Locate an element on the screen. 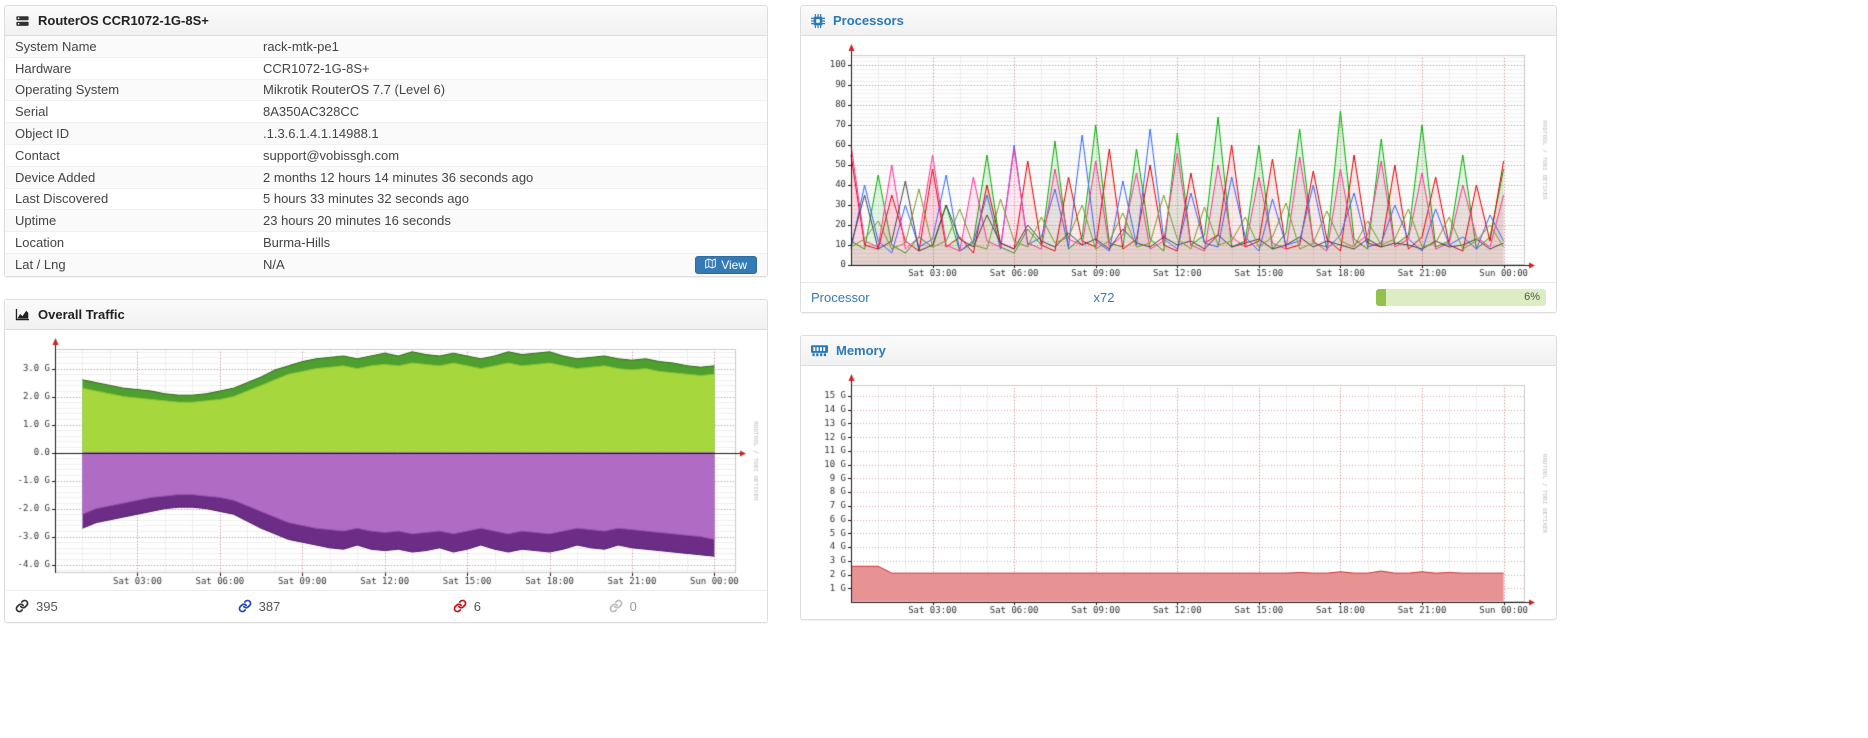 This screenshot has height=738, width=1868. device-info-label: Last Discovered is located at coordinates (62, 199).